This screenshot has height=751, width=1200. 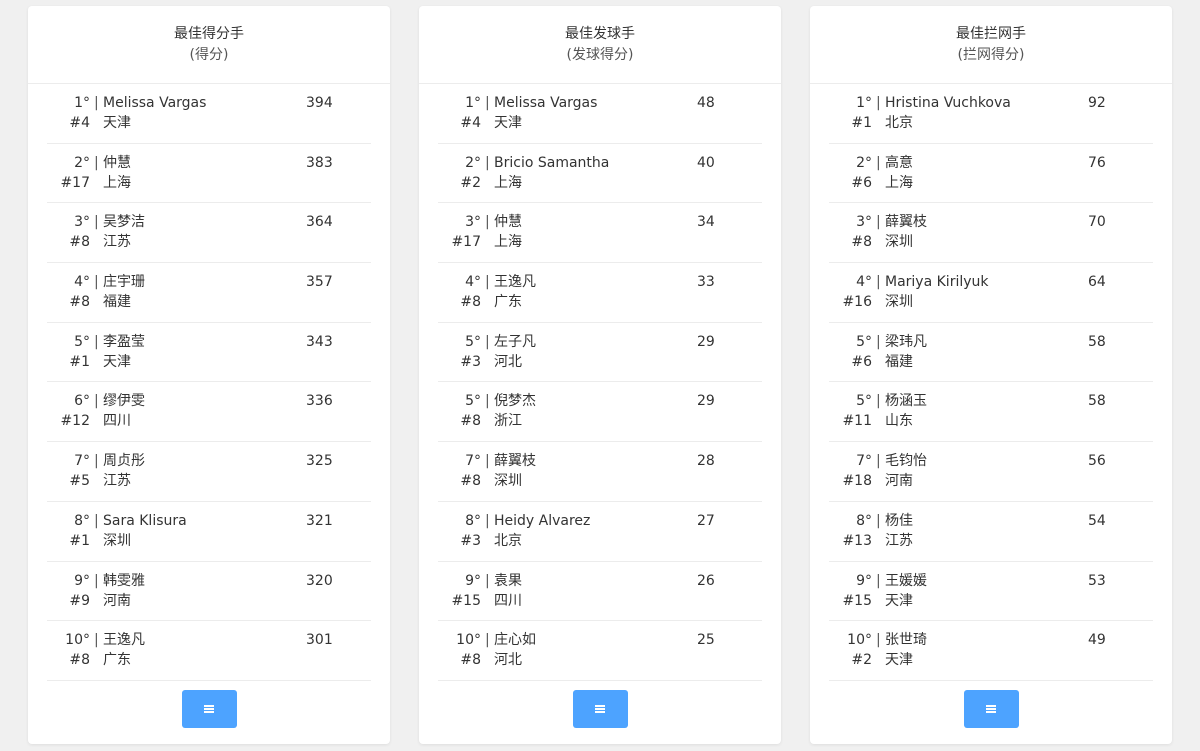 What do you see at coordinates (600, 233) in the screenshot?
I see `ranking-row: 3° #17 | 仲慧 上海 34` at bounding box center [600, 233].